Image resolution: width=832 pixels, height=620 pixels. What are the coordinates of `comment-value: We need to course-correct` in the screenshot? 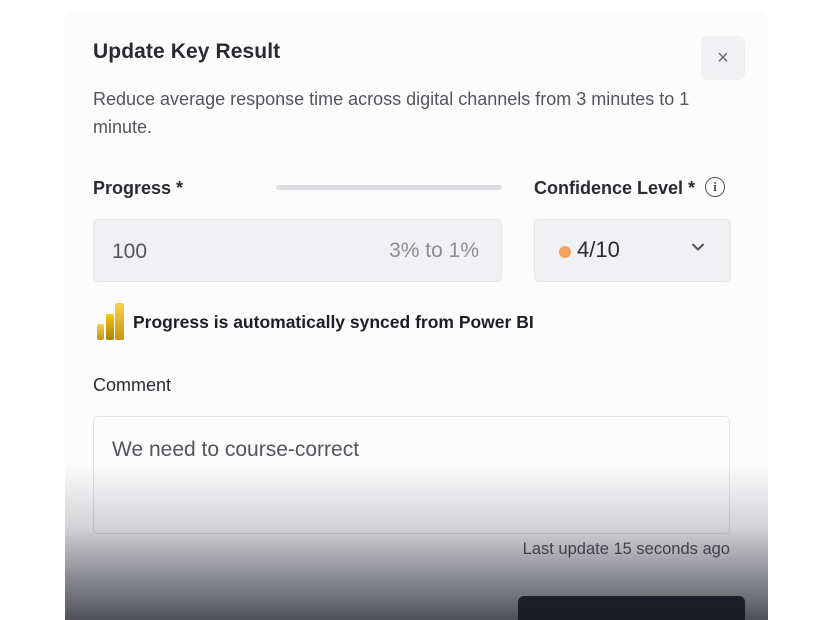 It's located at (236, 449).